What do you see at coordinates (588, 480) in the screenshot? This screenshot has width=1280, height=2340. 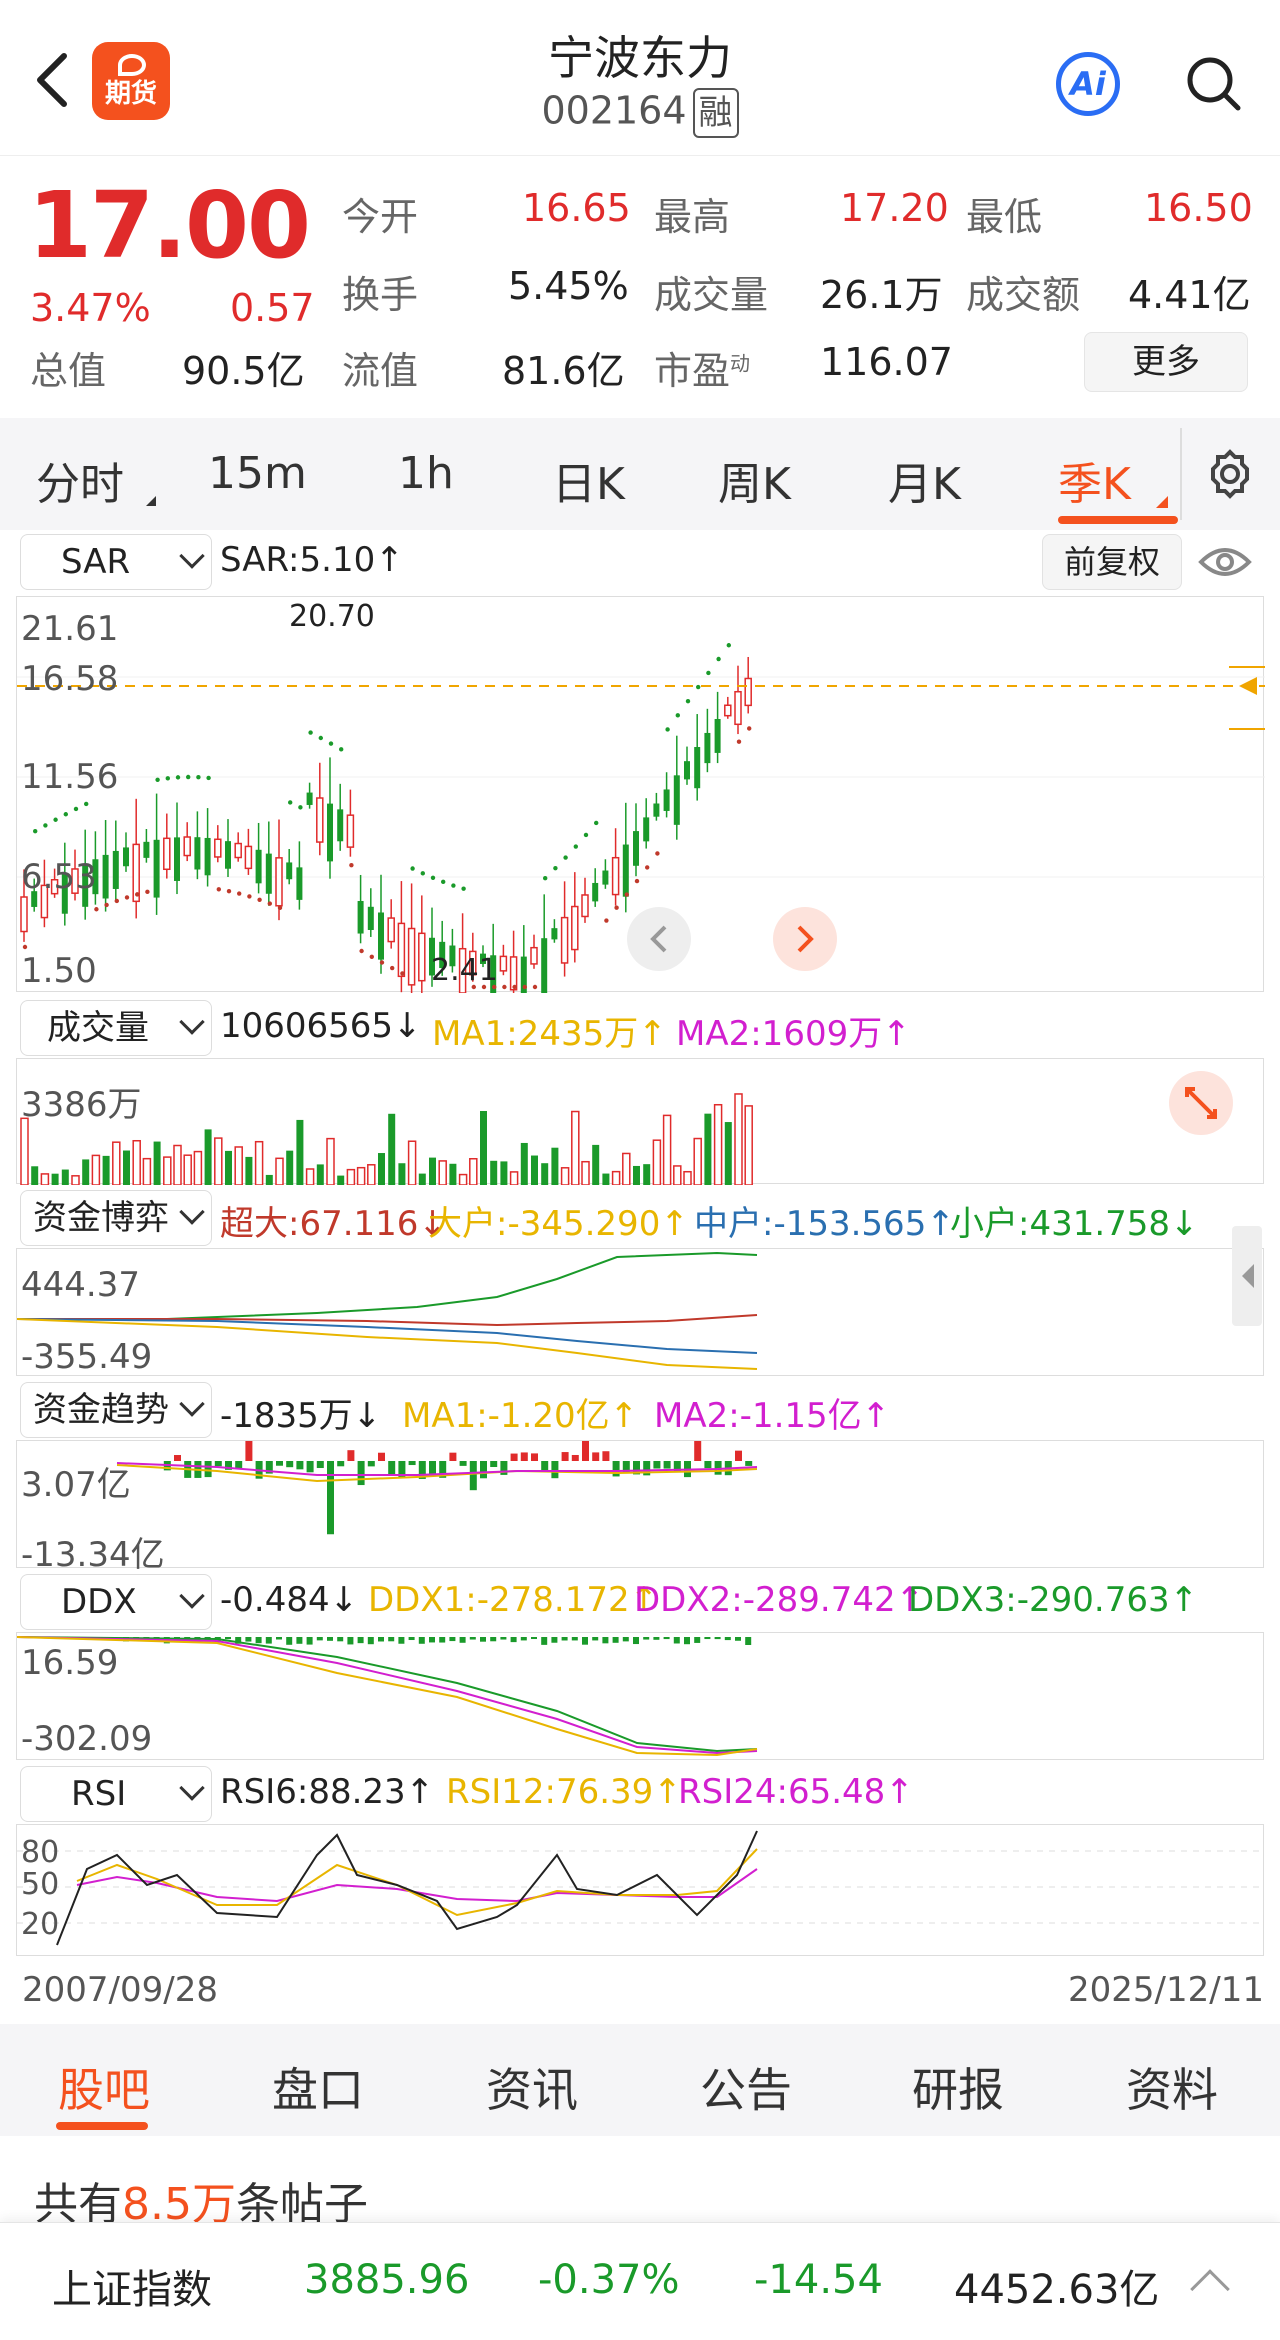 I see `tab-daily: 日K` at bounding box center [588, 480].